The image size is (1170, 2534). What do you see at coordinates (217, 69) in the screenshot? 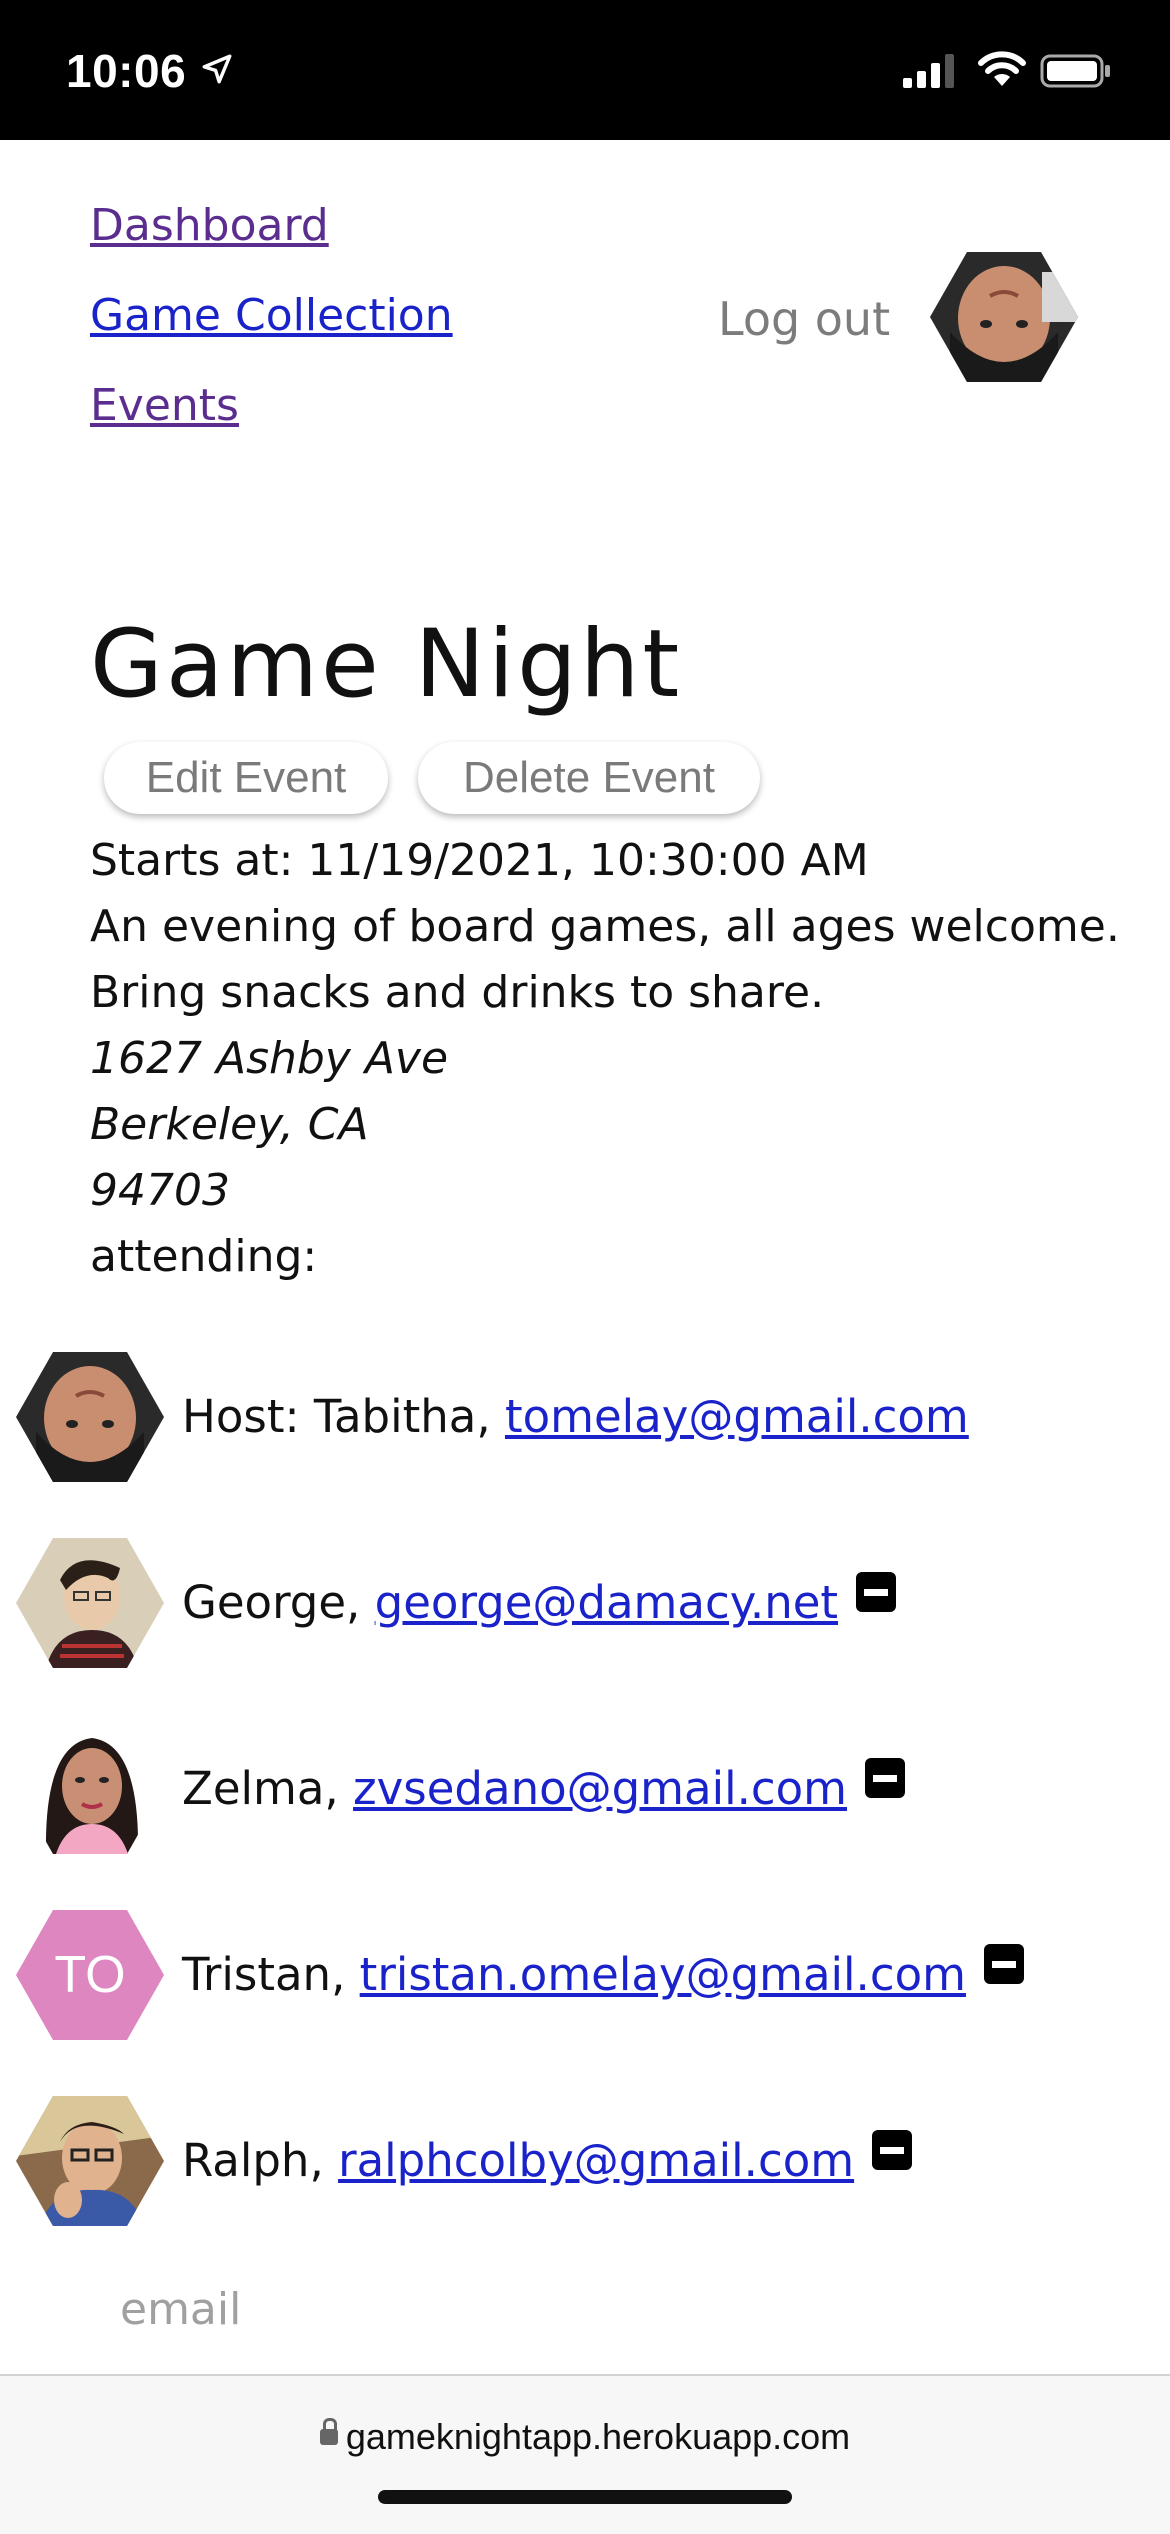
I see `location-arrow-icon` at bounding box center [217, 69].